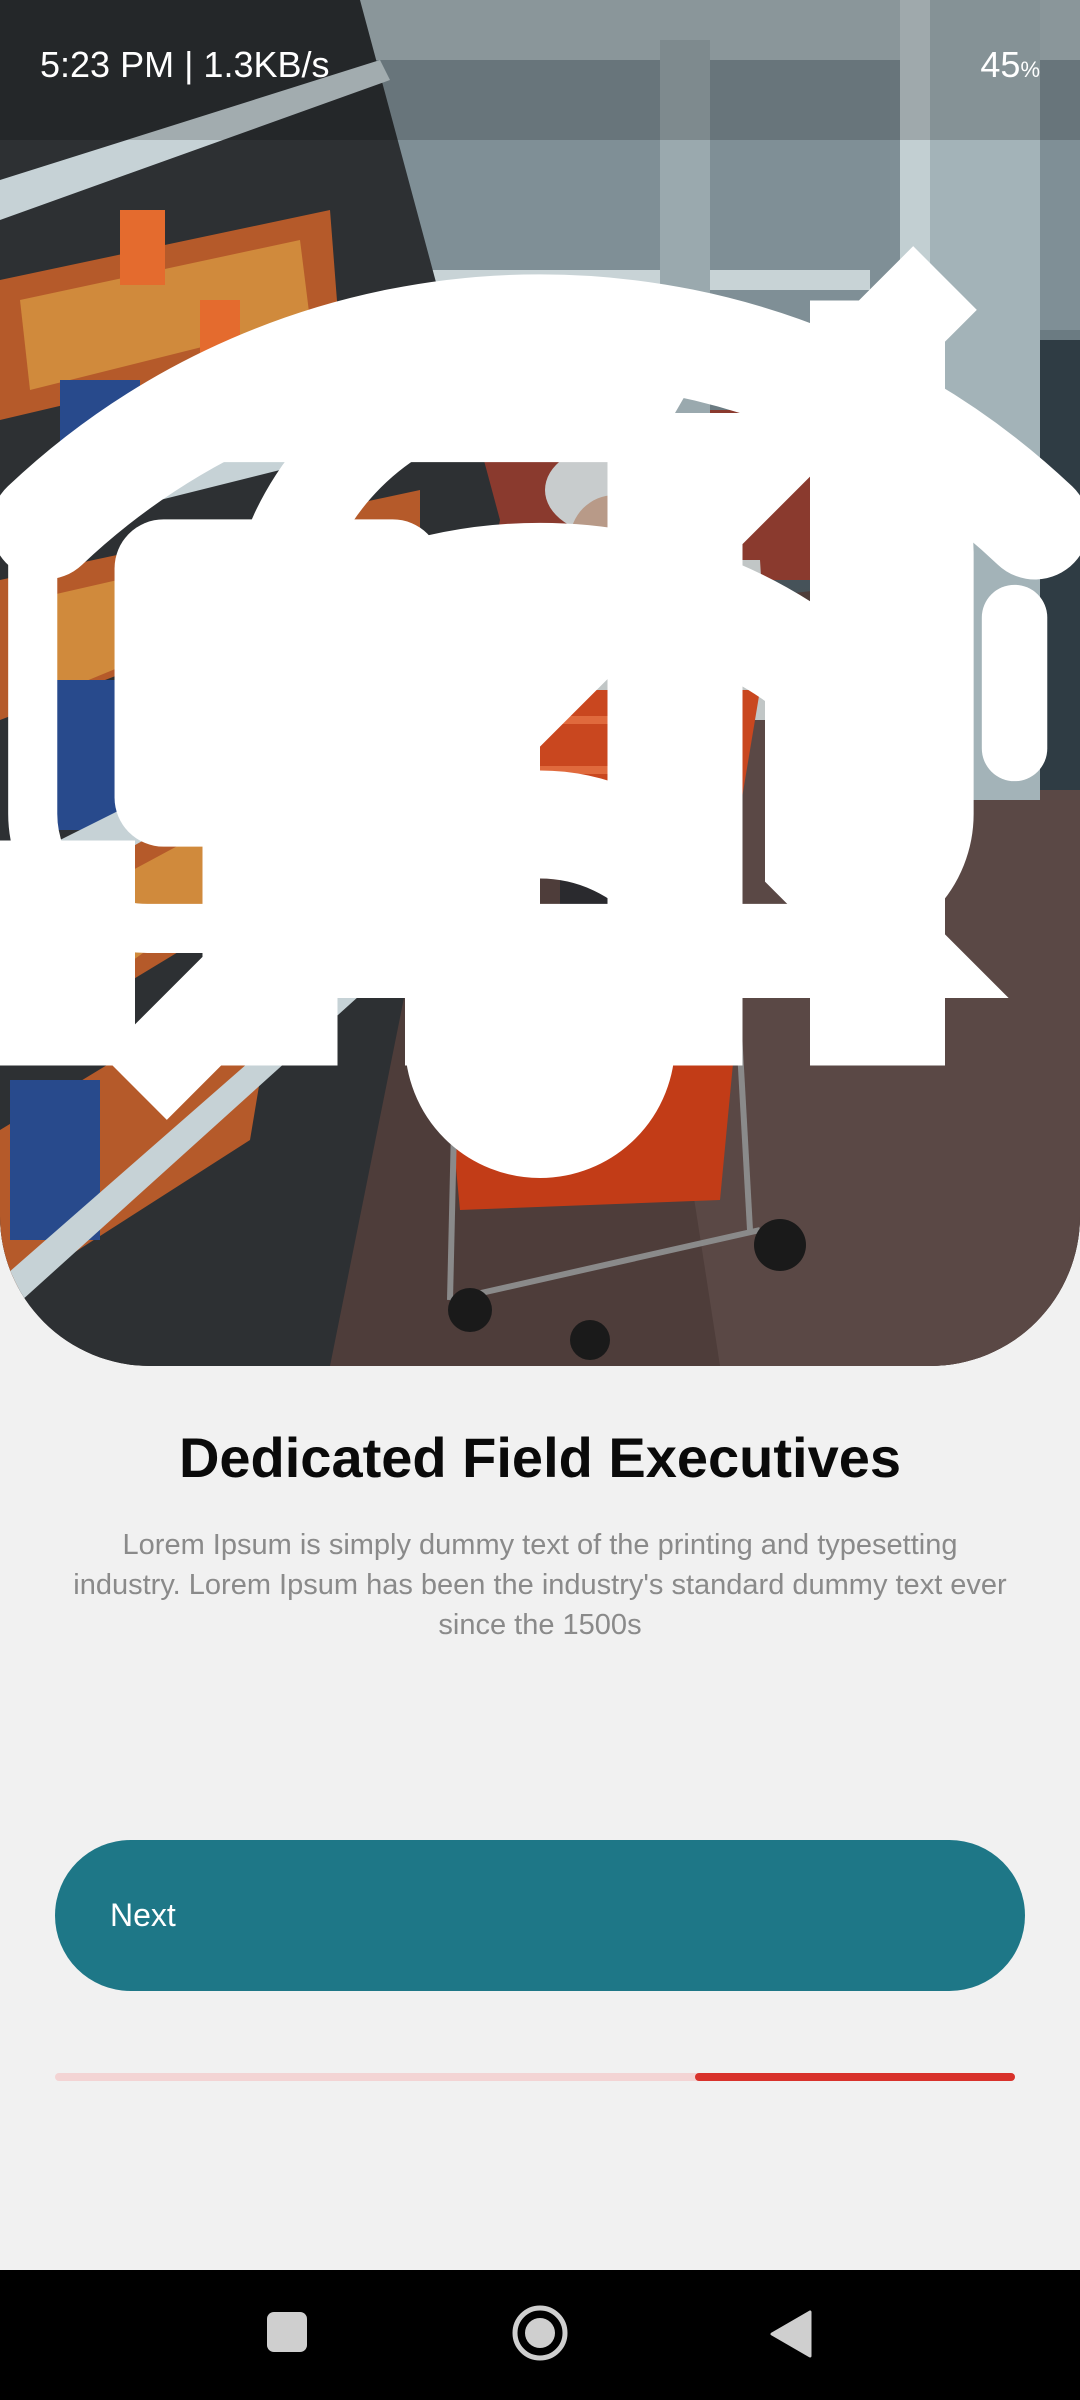 This screenshot has width=1080, height=2400. Describe the element at coordinates (540, 2335) in the screenshot. I see `home-icon` at that location.